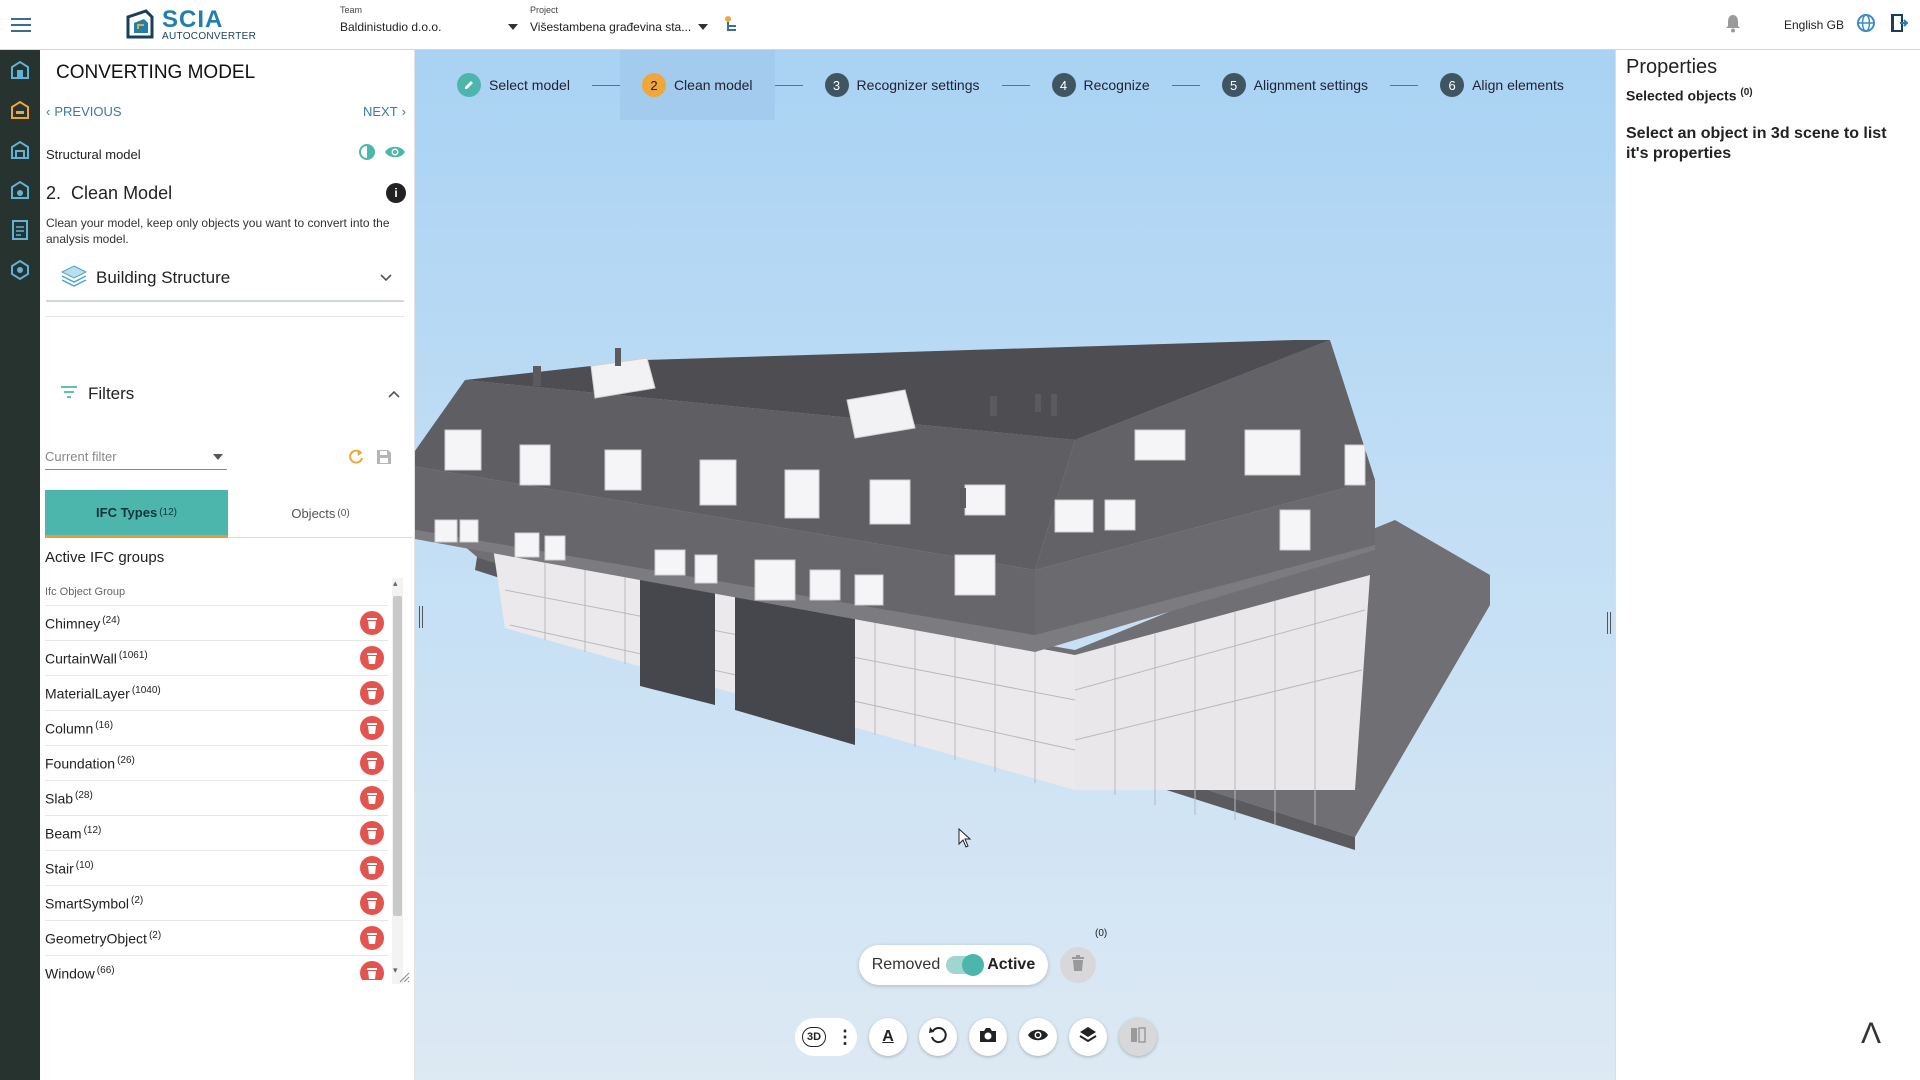 The width and height of the screenshot is (1920, 1080). I want to click on layers-icon, so click(1088, 1037).